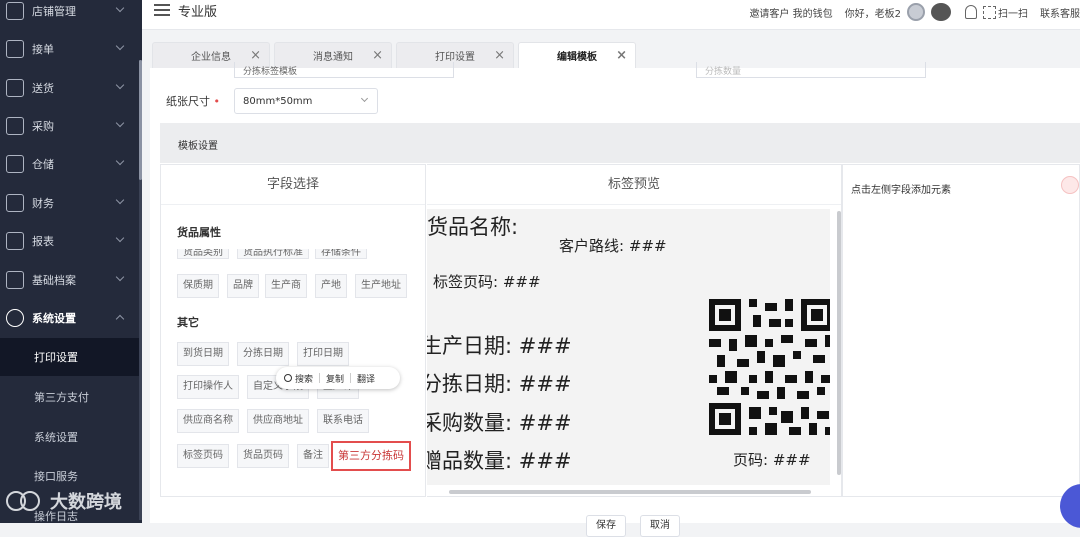  I want to click on paper-size-value: 80mm*50mm, so click(278, 101).